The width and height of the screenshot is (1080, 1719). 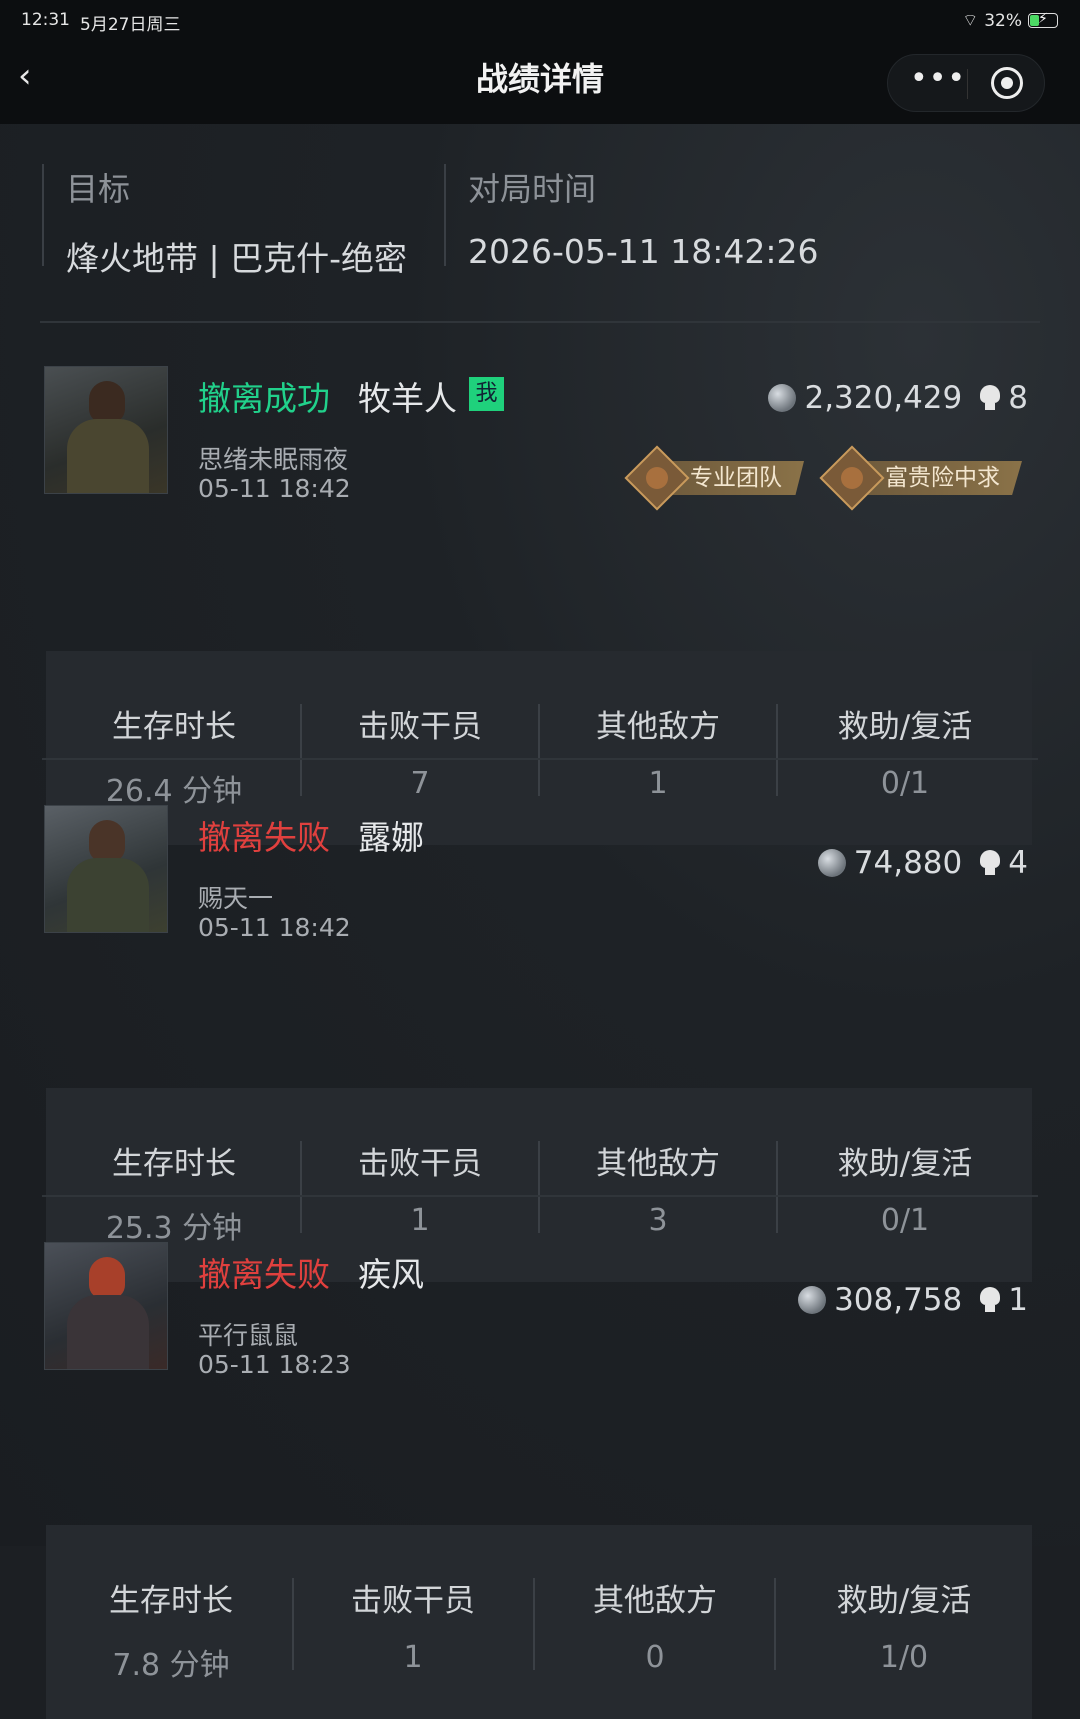 I want to click on stat-value: 26.4 分钟, so click(x=174, y=791).